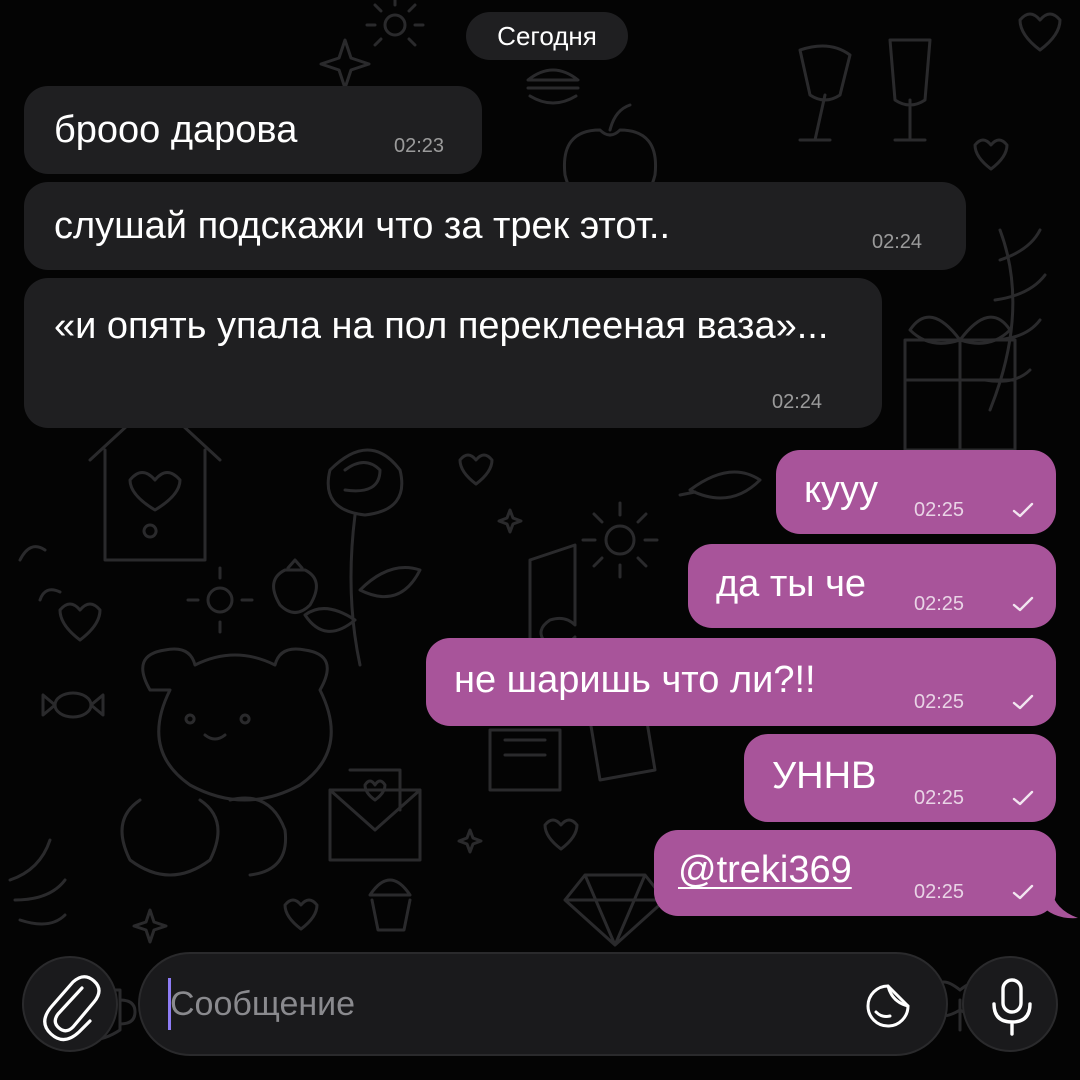 This screenshot has height=1080, width=1080. I want to click on message-composer, so click(543, 1004).